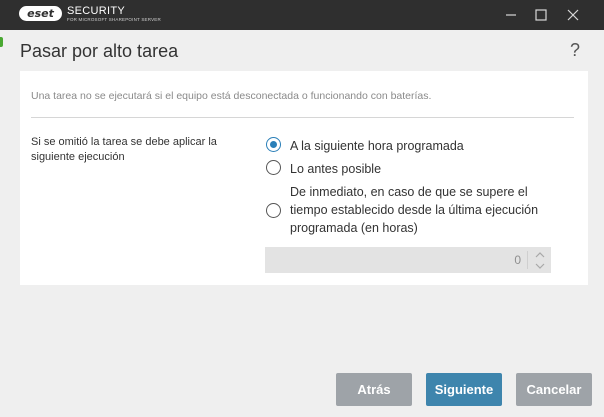  What do you see at coordinates (575, 50) in the screenshot?
I see `help-icon: ?` at bounding box center [575, 50].